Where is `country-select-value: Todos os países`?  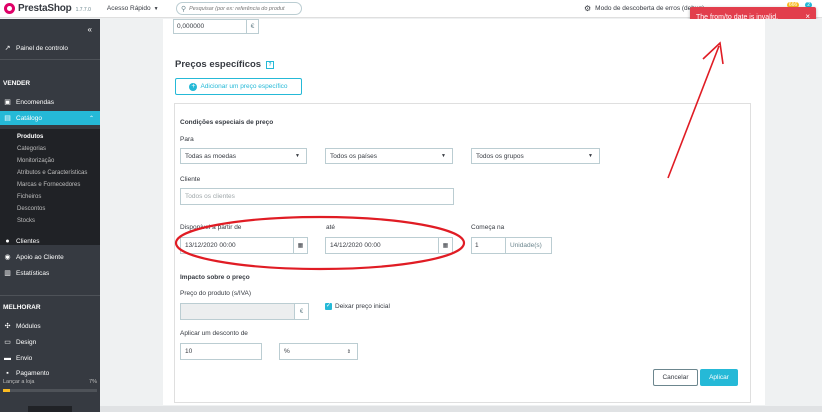
country-select-value: Todos os países is located at coordinates (353, 156).